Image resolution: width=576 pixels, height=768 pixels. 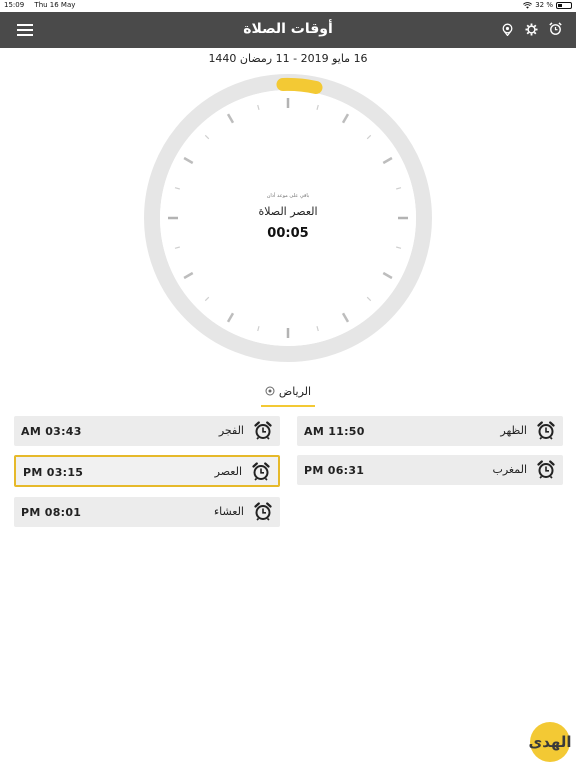 What do you see at coordinates (231, 430) in the screenshot?
I see `prayer-name: الفجر` at bounding box center [231, 430].